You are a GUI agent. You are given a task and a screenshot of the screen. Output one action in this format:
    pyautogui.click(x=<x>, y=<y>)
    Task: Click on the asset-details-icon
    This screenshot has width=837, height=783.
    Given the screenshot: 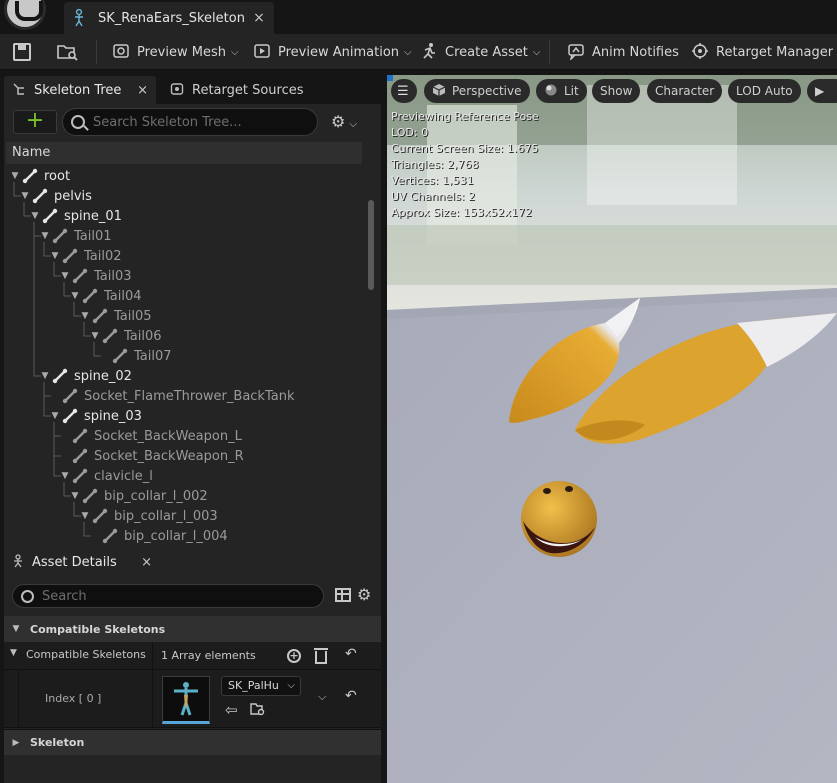 What is the action you would take?
    pyautogui.click(x=18, y=562)
    